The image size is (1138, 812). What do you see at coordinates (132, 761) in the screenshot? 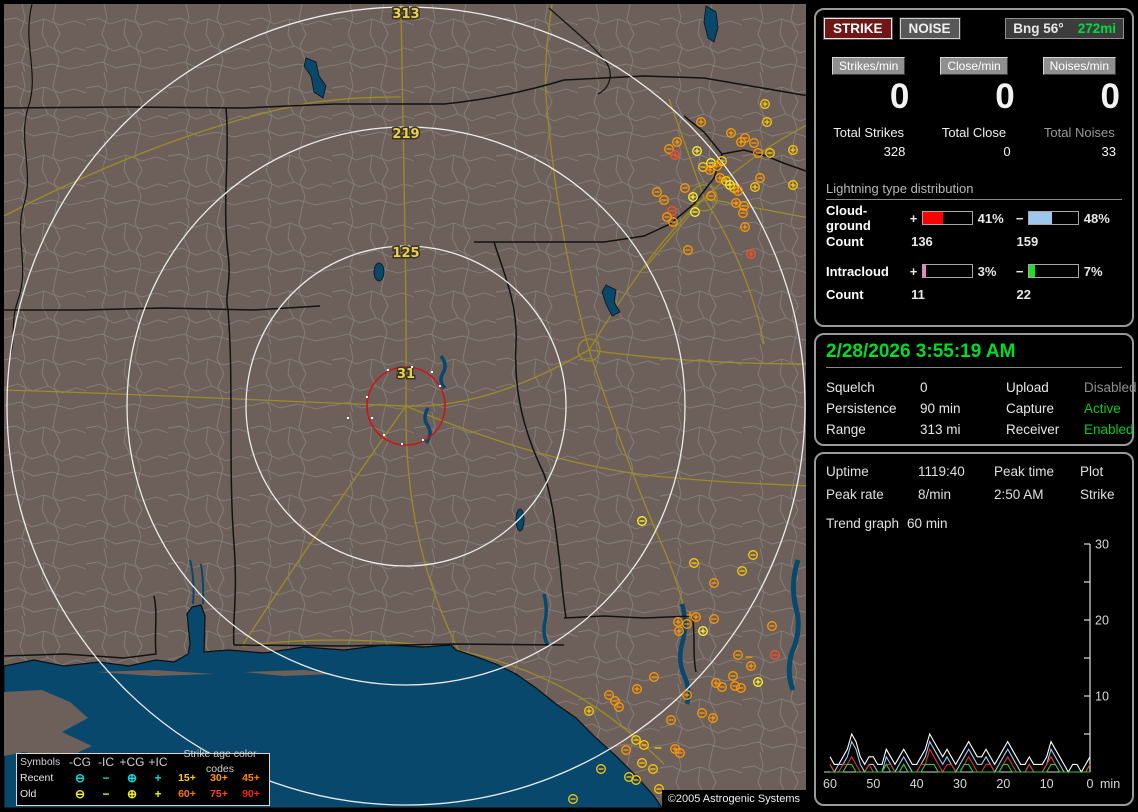
I see `legend-col-pos-cg: +CG` at bounding box center [132, 761].